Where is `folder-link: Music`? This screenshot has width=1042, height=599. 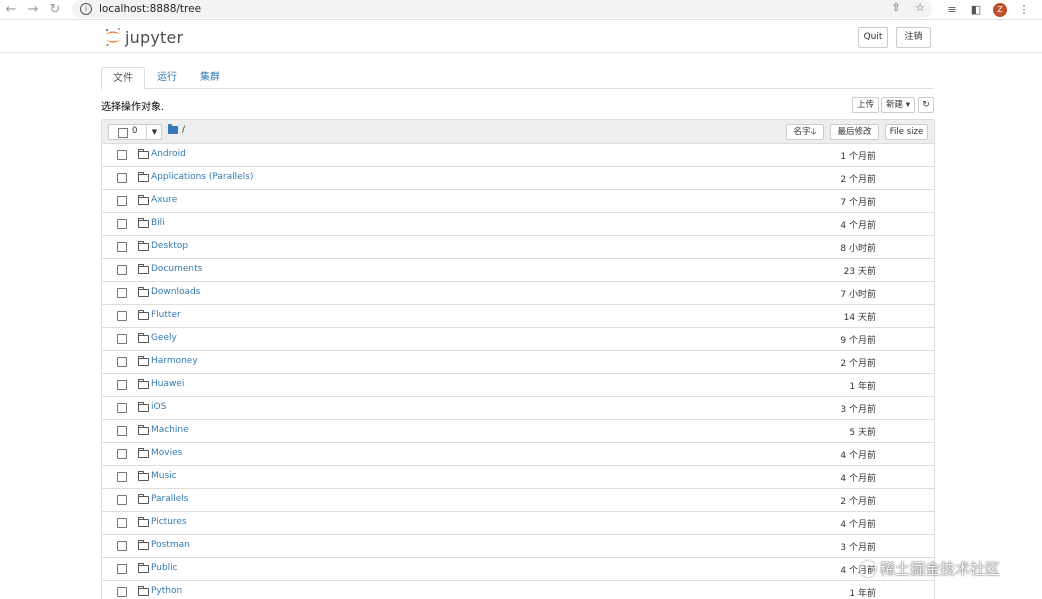
folder-link: Music is located at coordinates (164, 476).